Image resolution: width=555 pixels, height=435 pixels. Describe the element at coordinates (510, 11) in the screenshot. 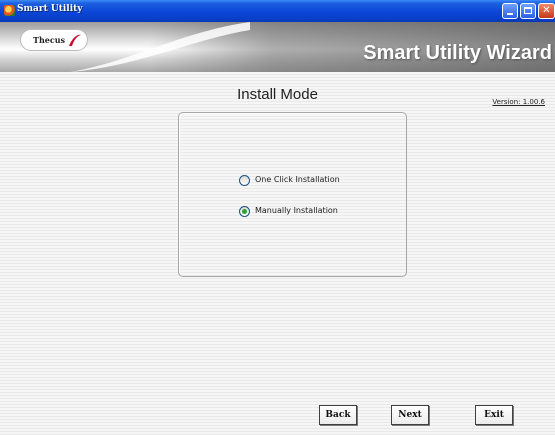

I see `minimize-button` at that location.